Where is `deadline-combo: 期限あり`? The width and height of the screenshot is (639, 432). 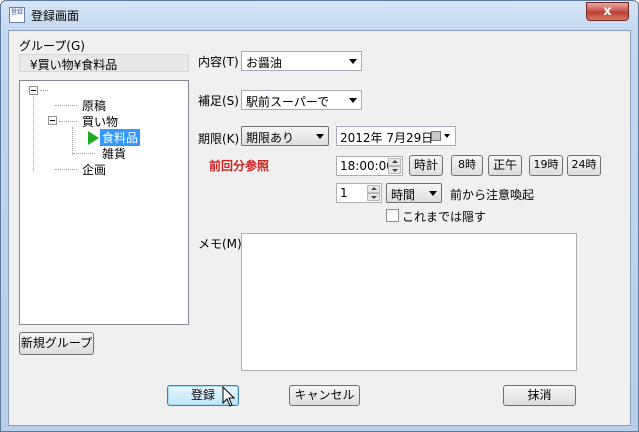 deadline-combo: 期限あり is located at coordinates (285, 136).